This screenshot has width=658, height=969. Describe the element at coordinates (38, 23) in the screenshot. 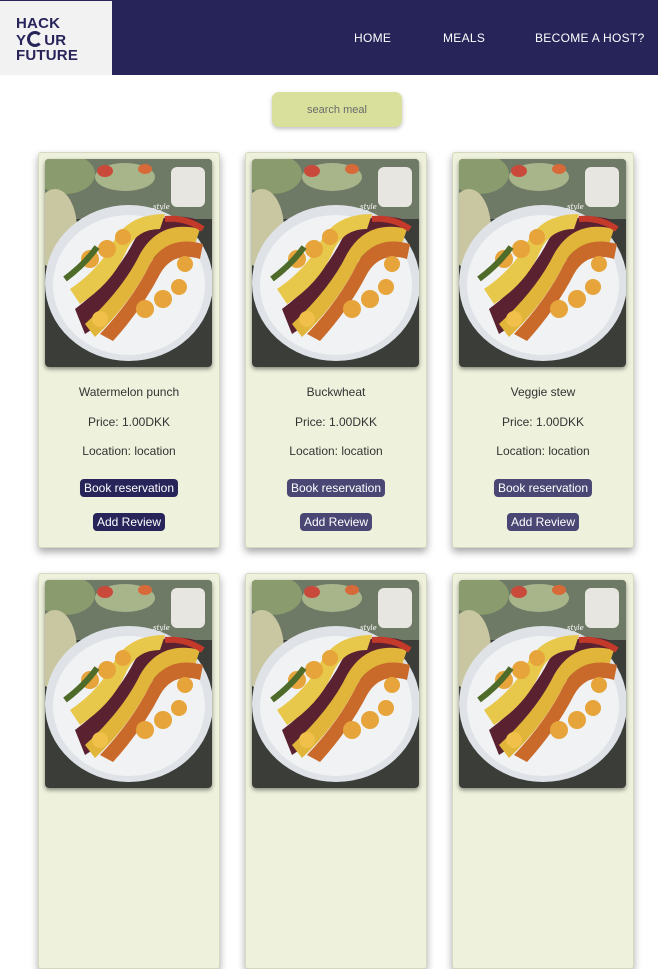

I see `logo-line-1: HACK` at that location.